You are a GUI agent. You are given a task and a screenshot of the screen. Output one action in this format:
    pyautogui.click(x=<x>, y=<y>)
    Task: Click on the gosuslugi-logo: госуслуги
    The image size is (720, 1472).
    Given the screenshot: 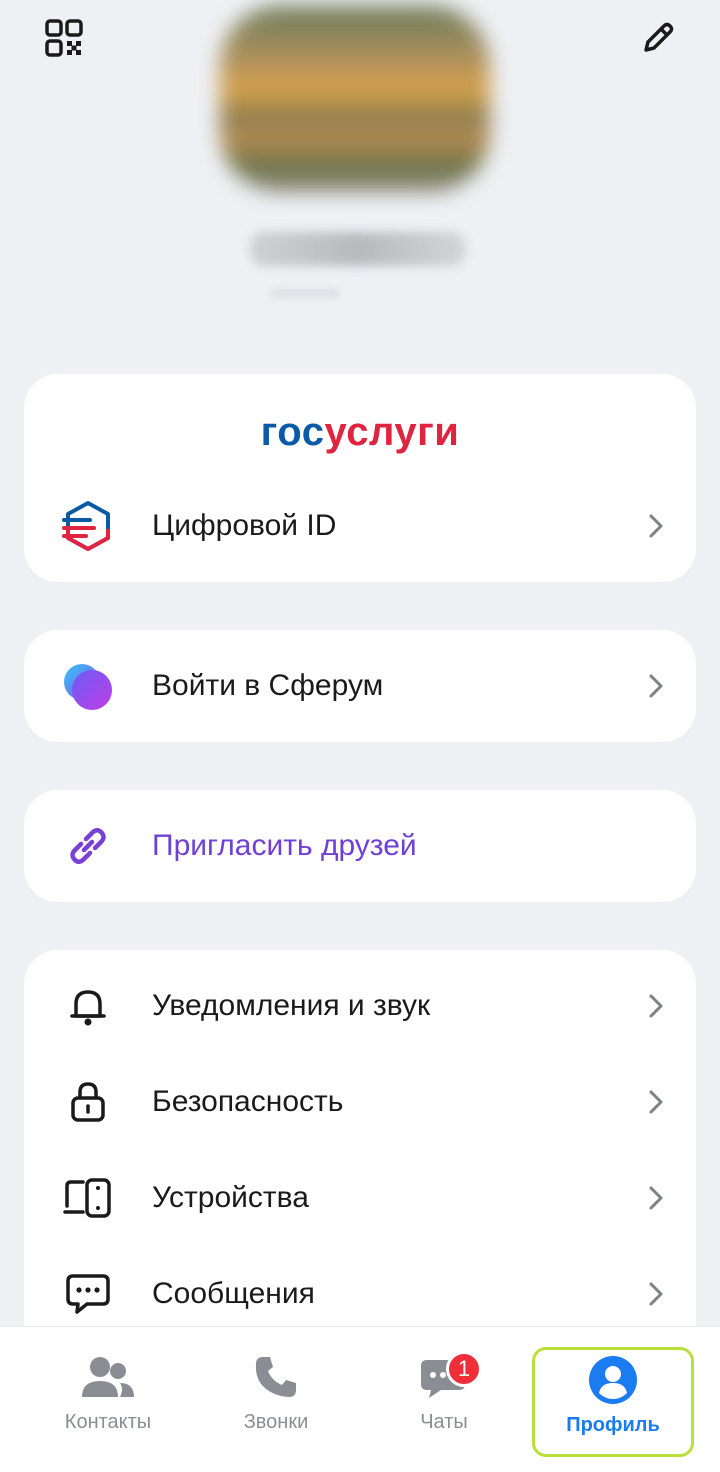 What is the action you would take?
    pyautogui.click(x=360, y=432)
    